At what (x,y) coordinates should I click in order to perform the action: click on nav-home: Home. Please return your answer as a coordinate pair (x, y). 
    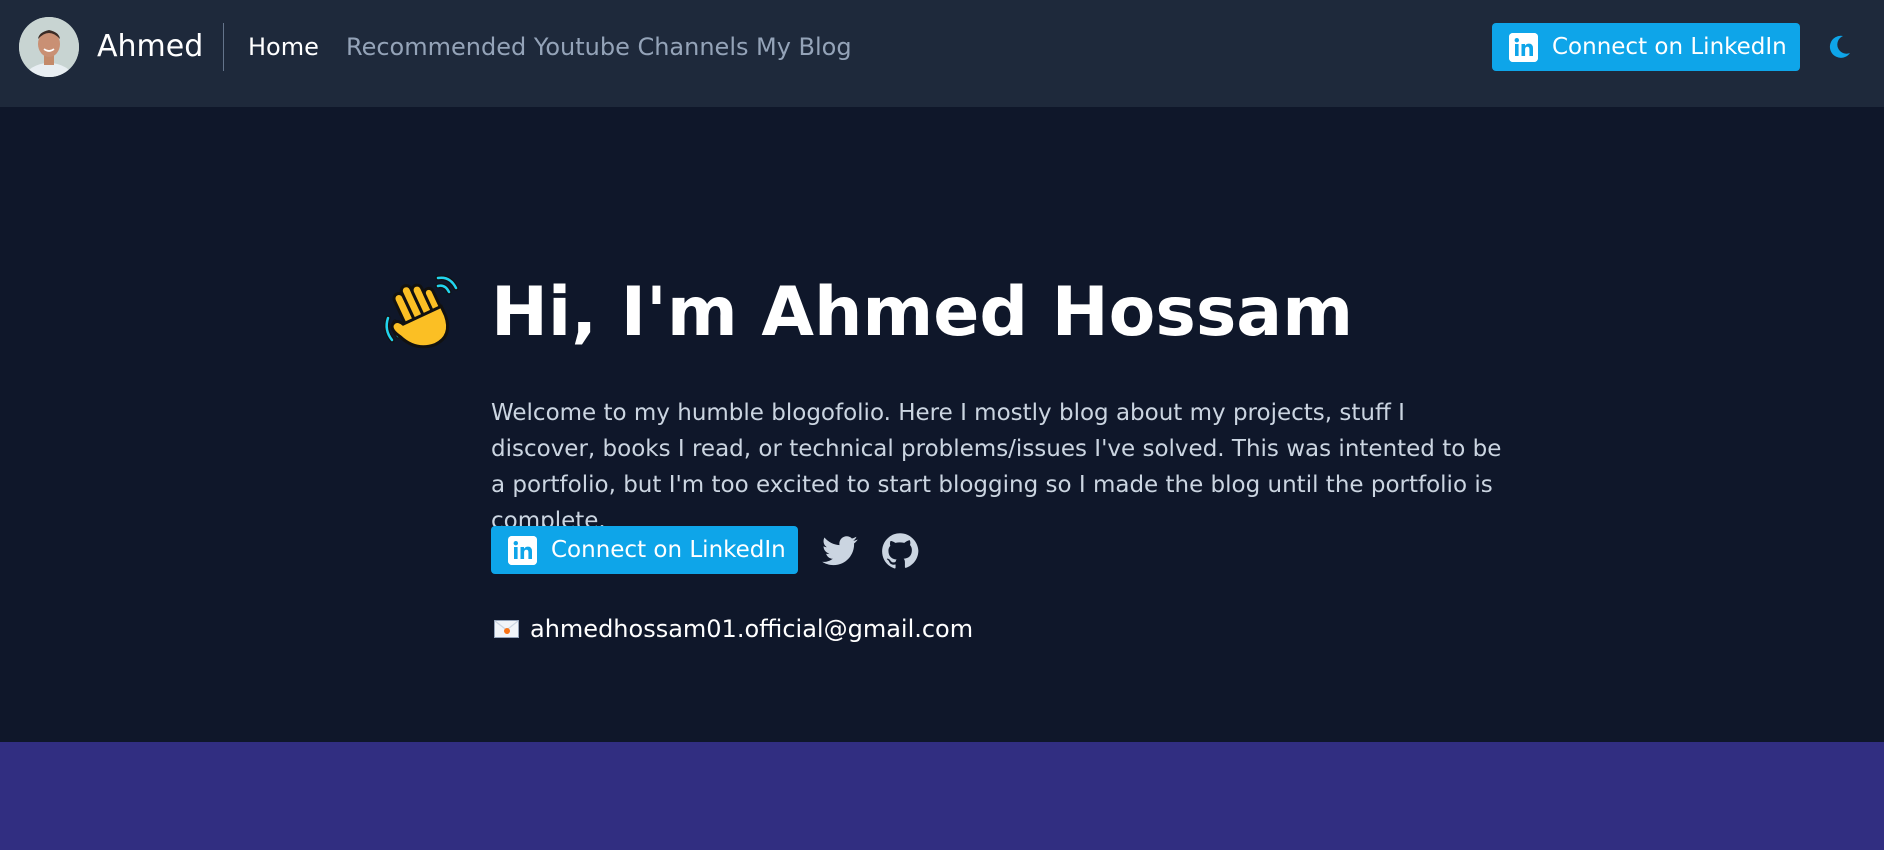
    Looking at the image, I should click on (283, 47).